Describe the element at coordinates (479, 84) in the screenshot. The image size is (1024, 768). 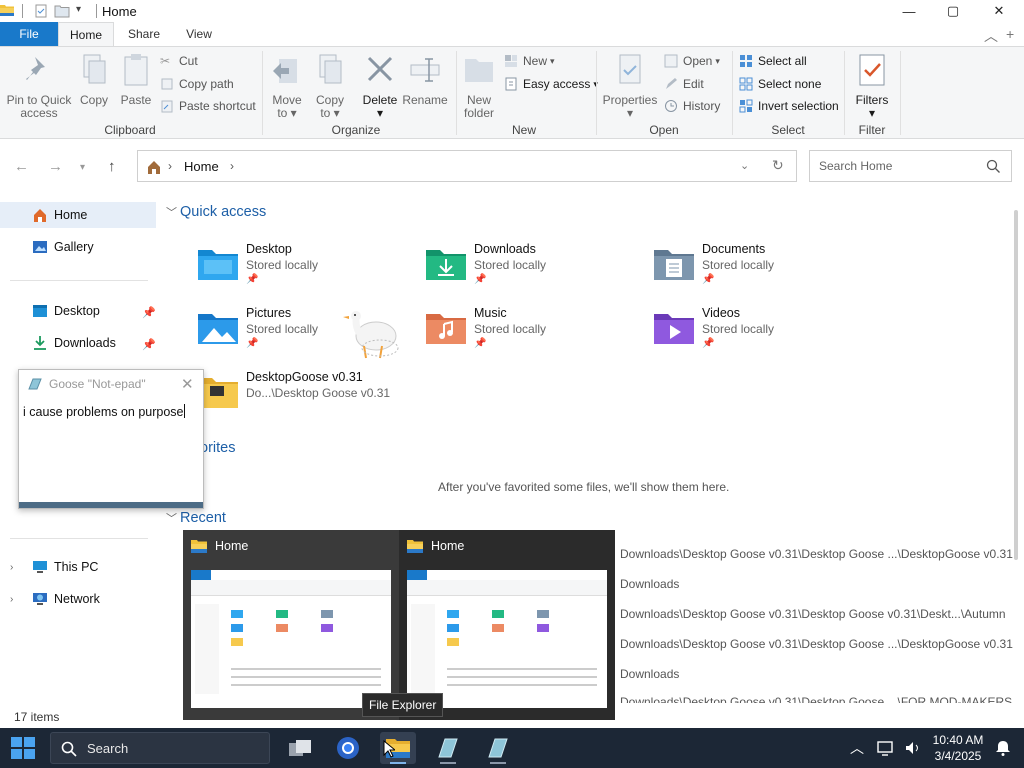
I see `new-folder-button: New folder` at that location.